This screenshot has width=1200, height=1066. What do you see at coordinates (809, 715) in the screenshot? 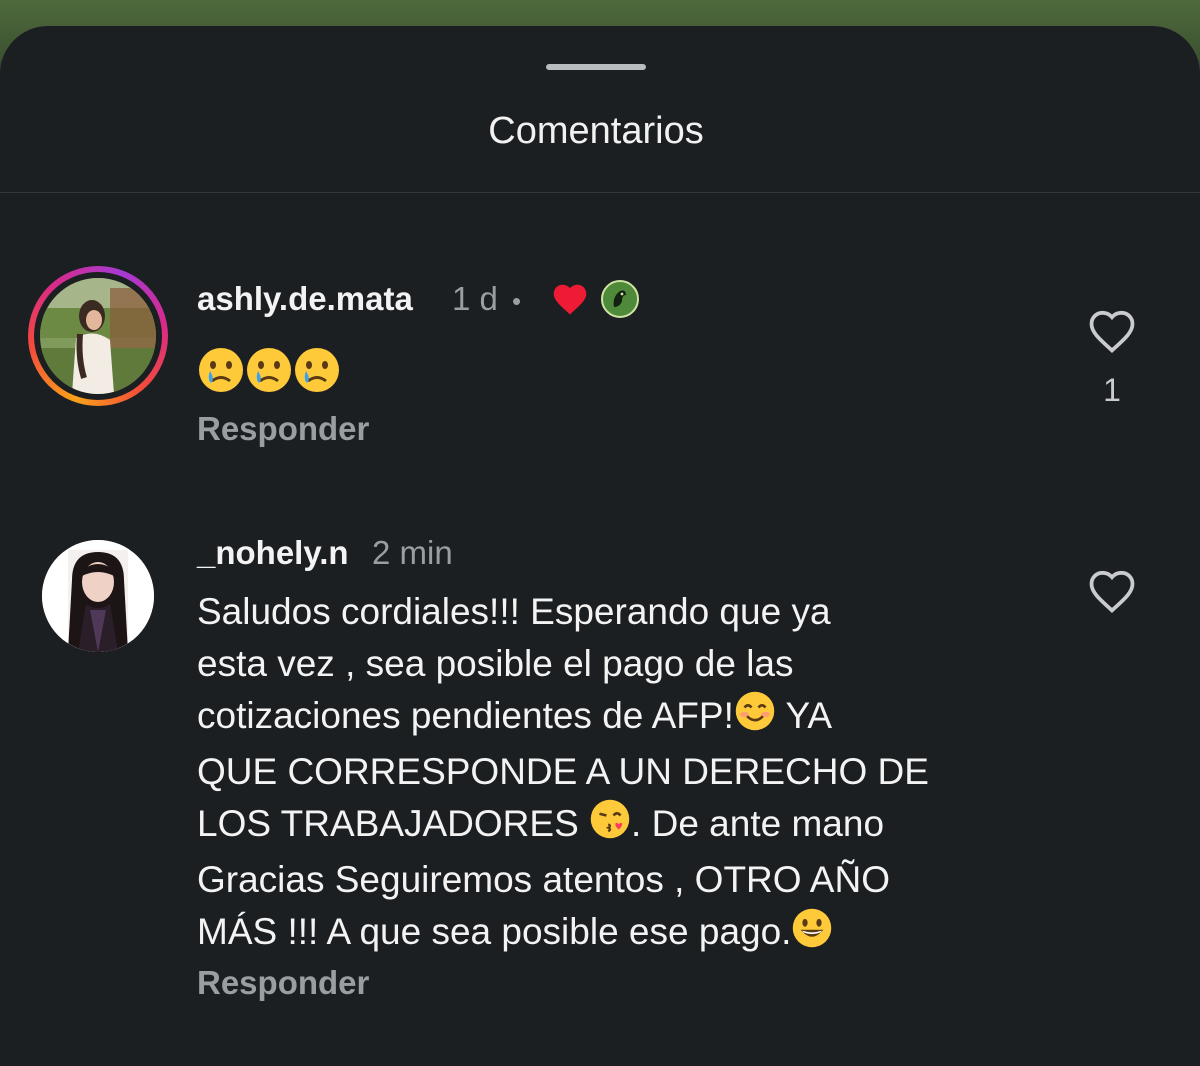
I see `comment-text-segment: YA` at bounding box center [809, 715].